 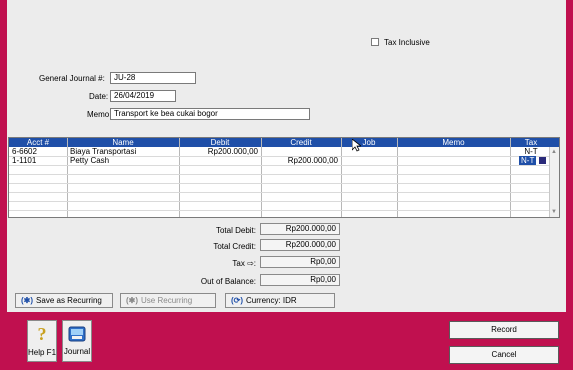 I want to click on mouse-cursor-icon, so click(x=356, y=145).